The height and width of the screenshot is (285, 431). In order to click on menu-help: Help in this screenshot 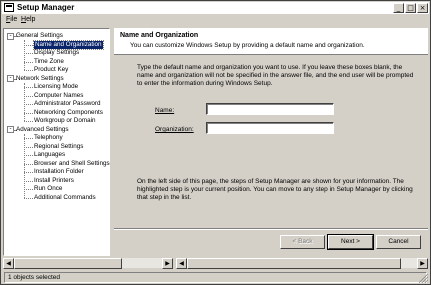, I will do `click(28, 19)`.